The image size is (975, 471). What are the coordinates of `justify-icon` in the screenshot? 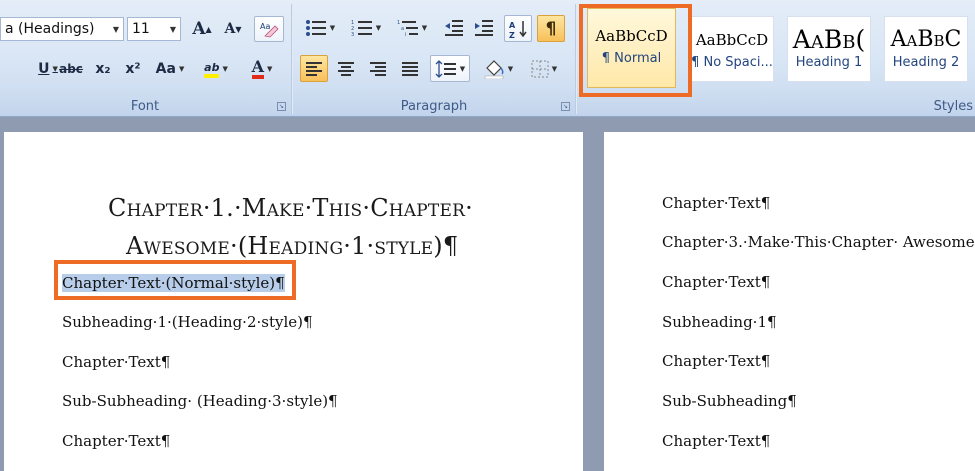 It's located at (410, 68).